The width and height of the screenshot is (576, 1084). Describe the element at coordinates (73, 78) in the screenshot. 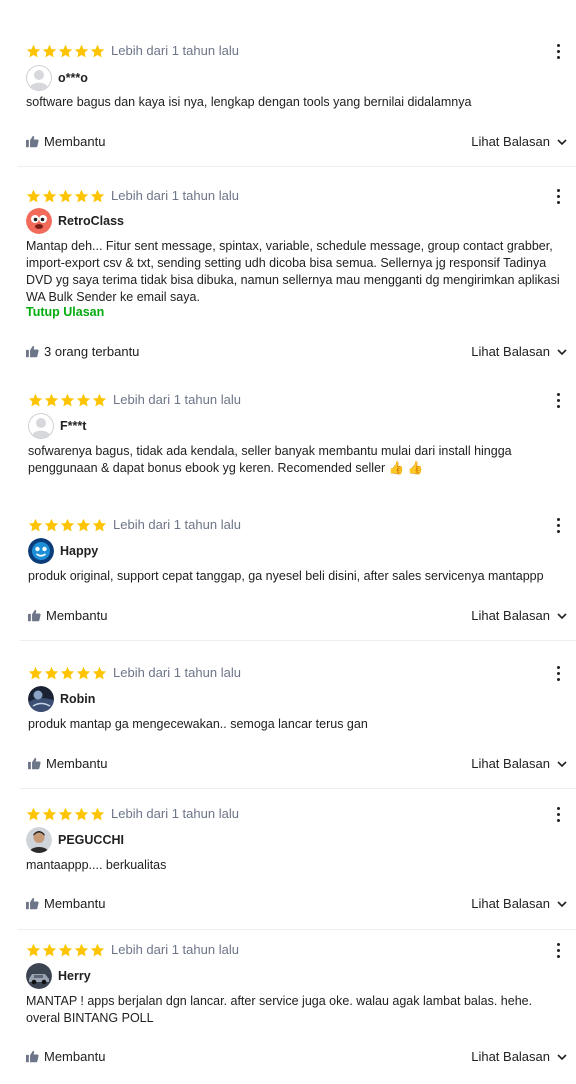

I see `reviewer-name: o***o` at that location.